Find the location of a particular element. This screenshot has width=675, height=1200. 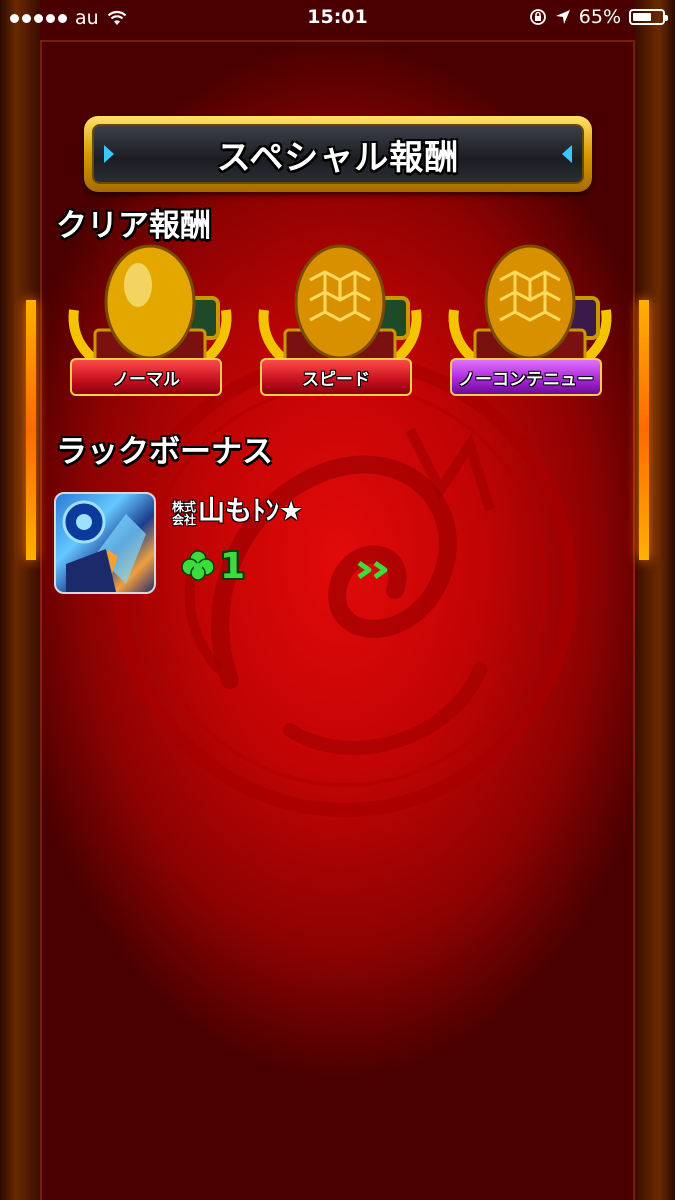

player-name-text: 山もﾄﾝ★ is located at coordinates (251, 511).